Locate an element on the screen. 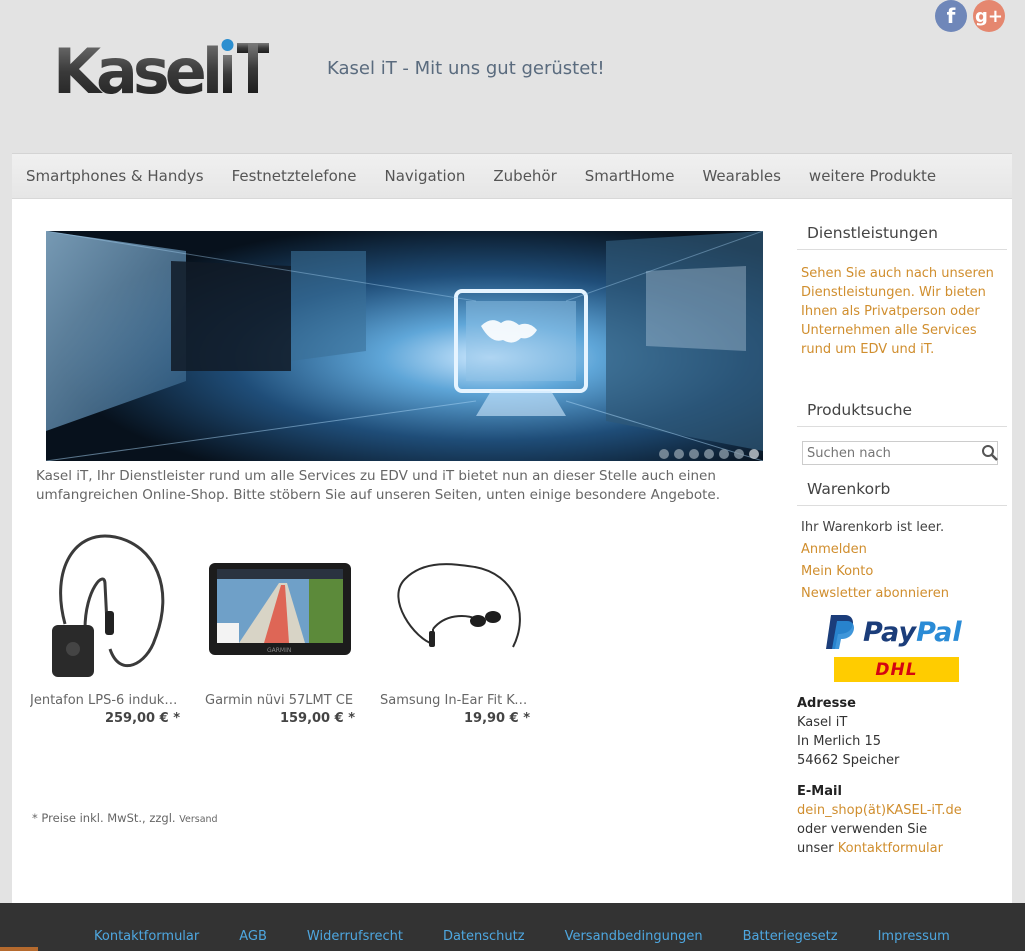  googleplus-icon: g+ is located at coordinates (989, 16).